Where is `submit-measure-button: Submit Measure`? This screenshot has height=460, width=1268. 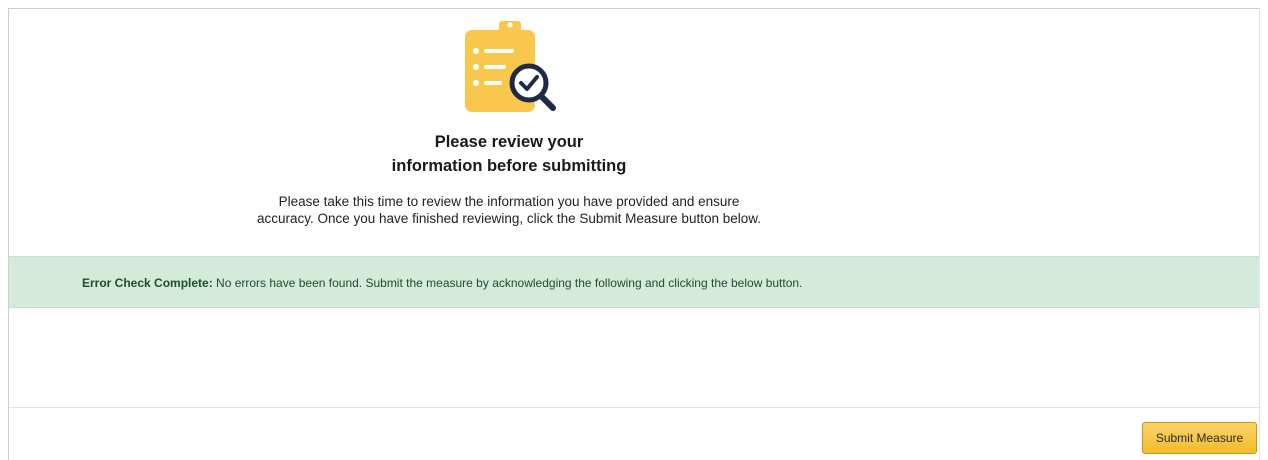
submit-measure-button: Submit Measure is located at coordinates (1199, 438).